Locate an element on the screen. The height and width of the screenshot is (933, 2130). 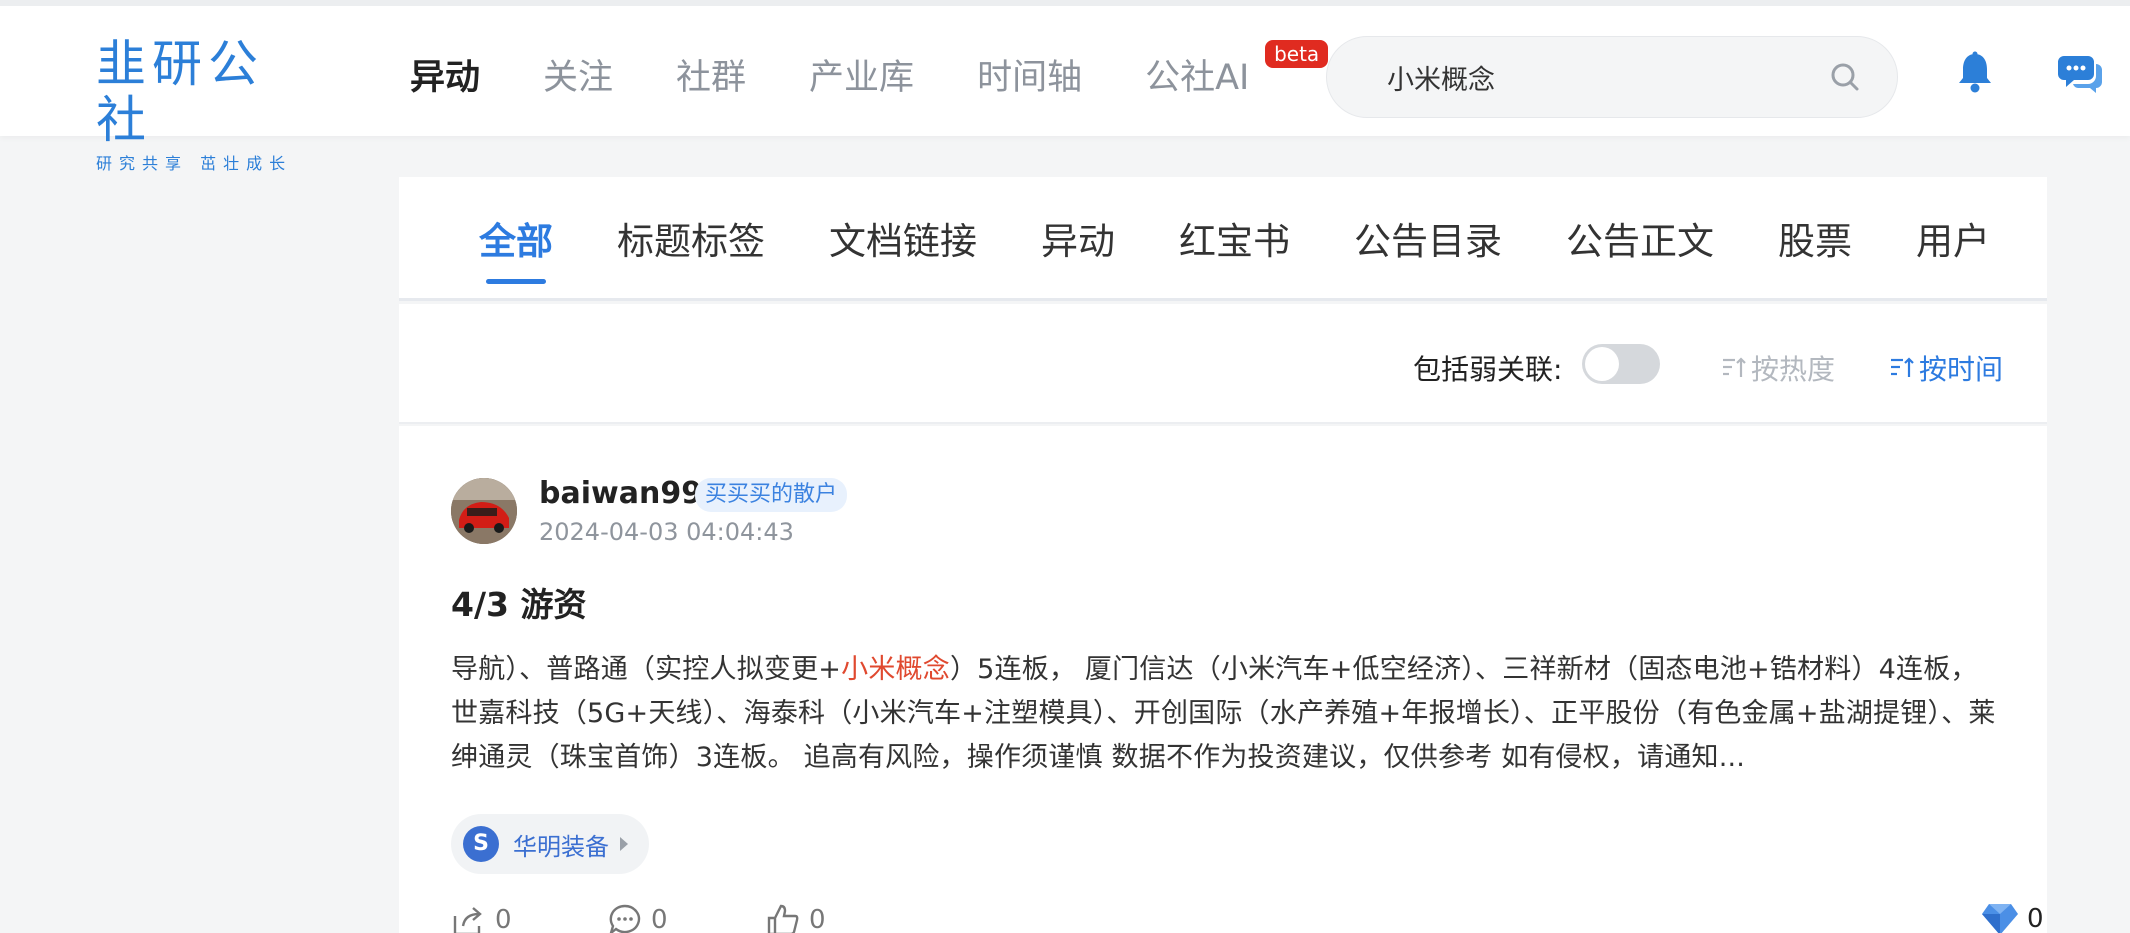
share-button: 0 is located at coordinates (481, 917).